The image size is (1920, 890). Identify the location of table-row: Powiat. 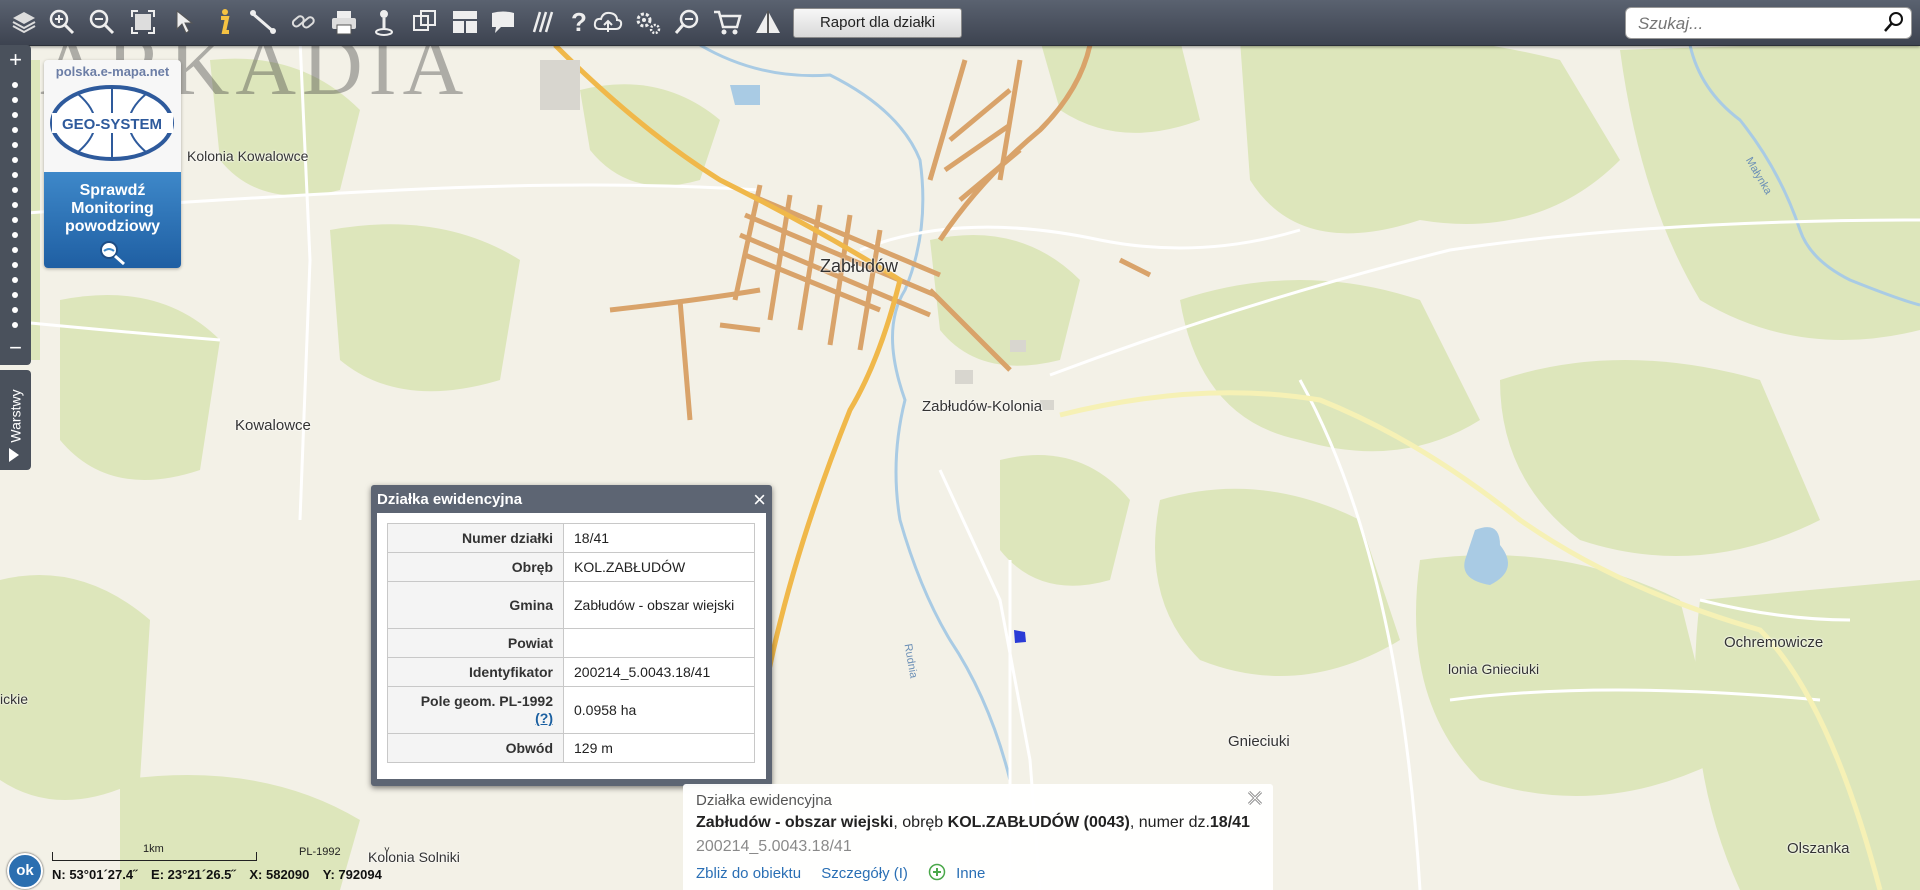
(571, 643).